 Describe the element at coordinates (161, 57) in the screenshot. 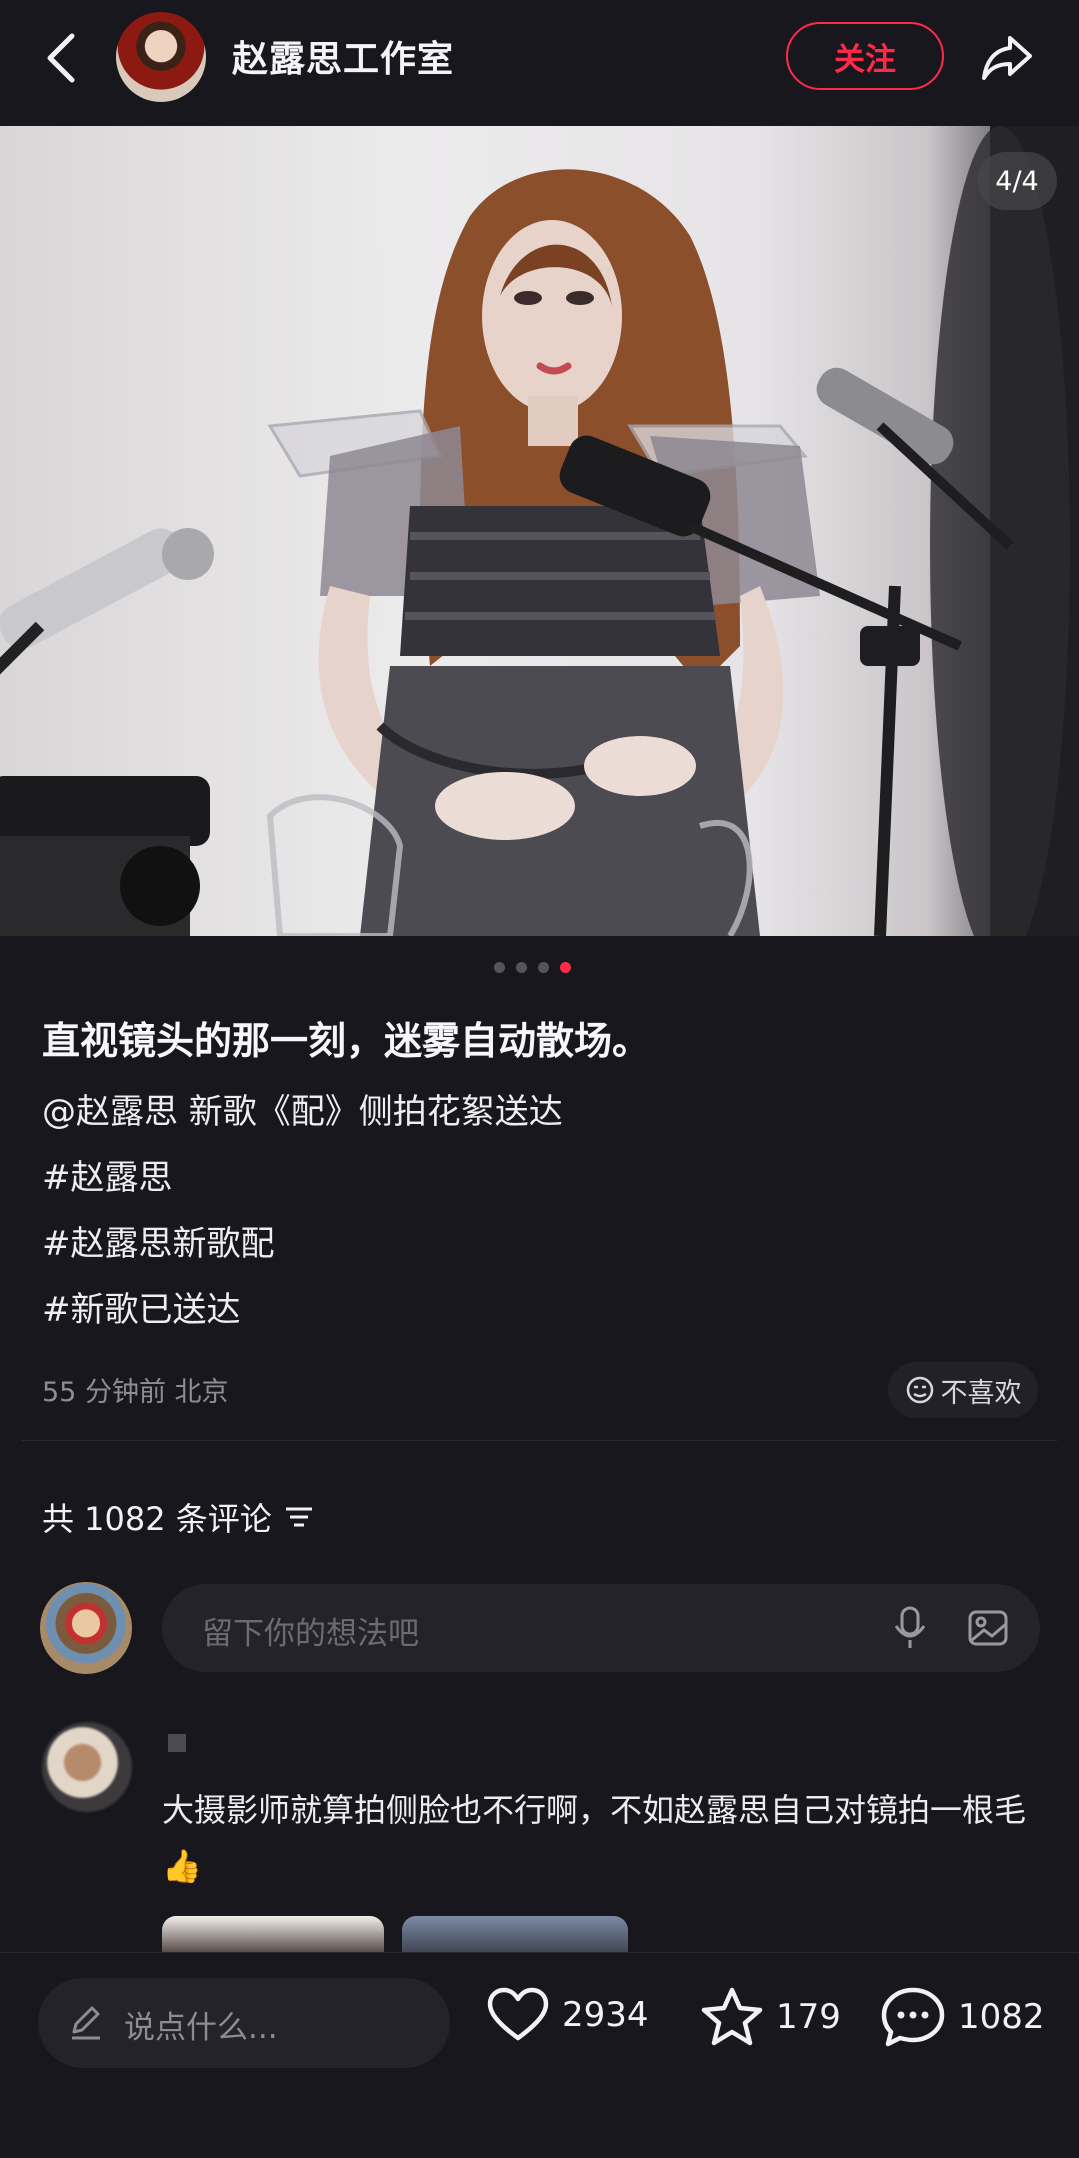

I see `author-avatar` at that location.